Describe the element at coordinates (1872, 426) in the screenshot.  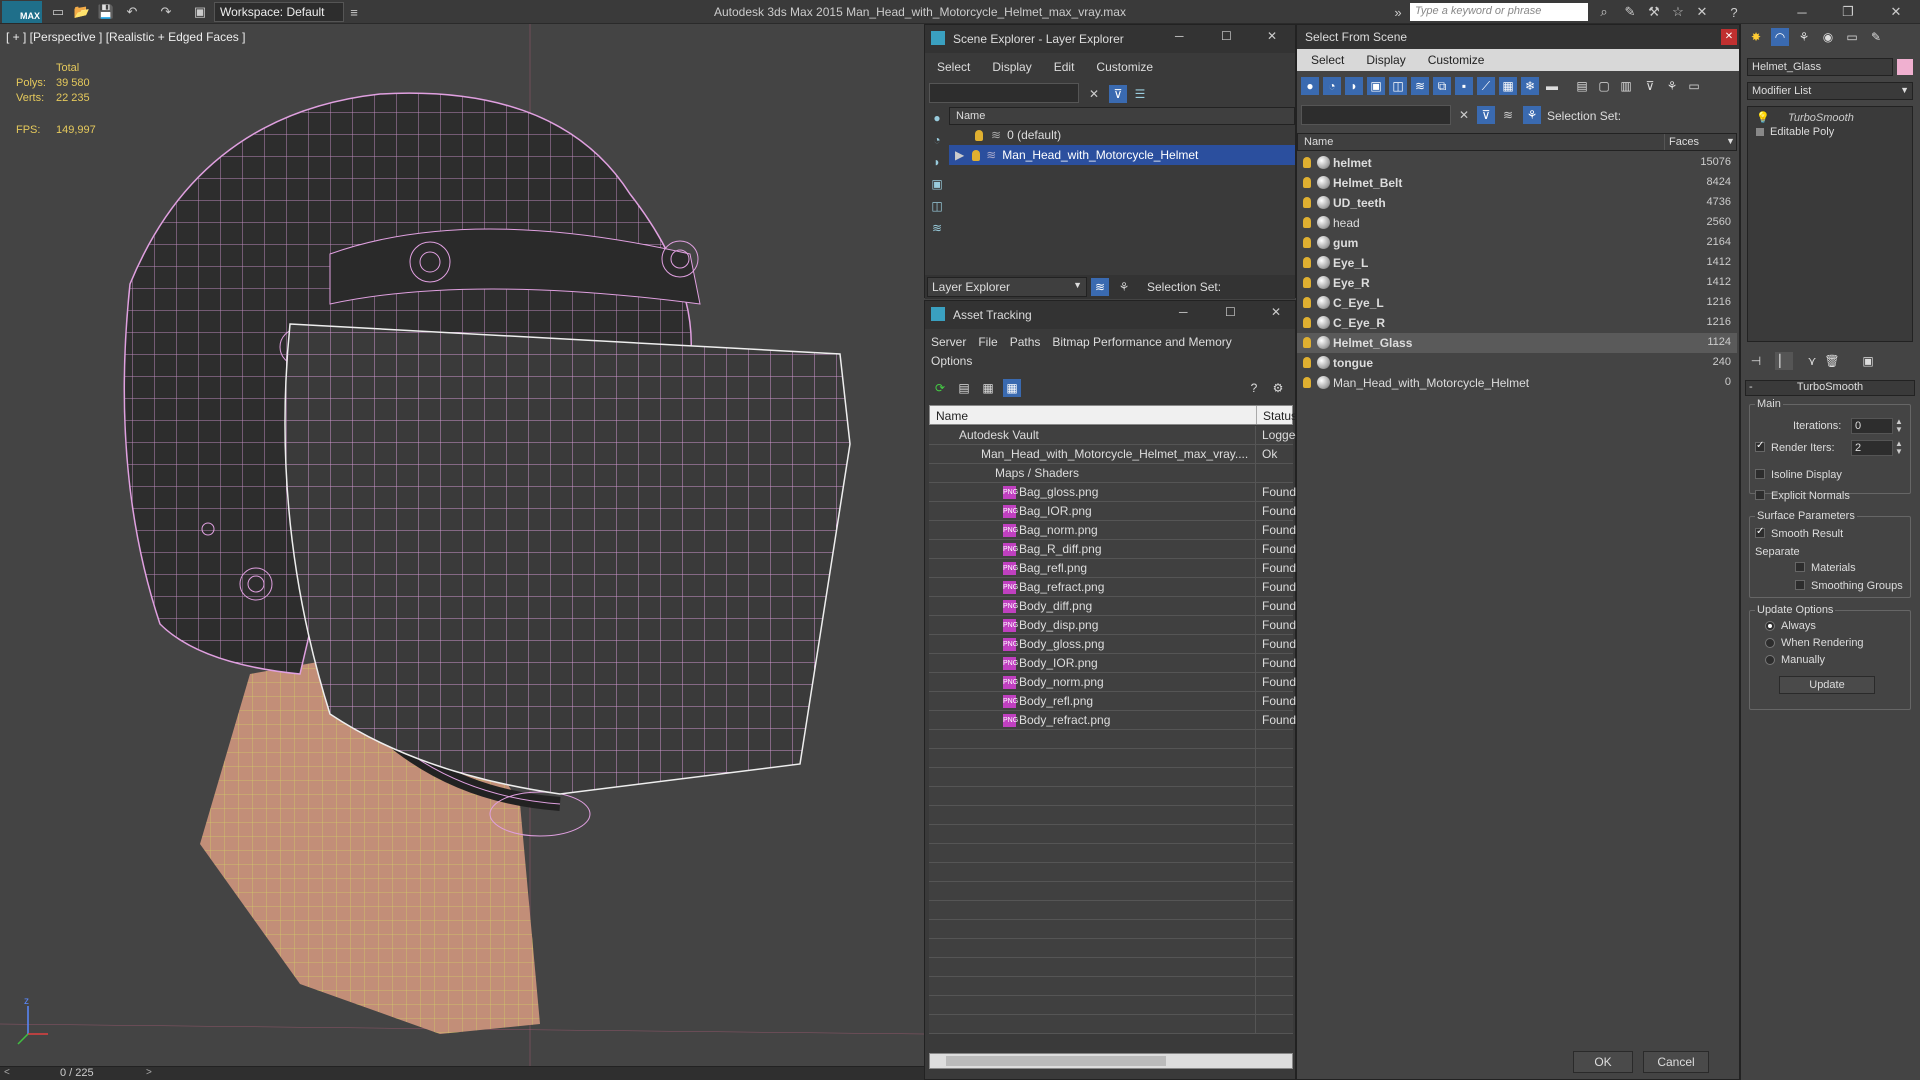
I see `iterations-spinner: 0` at that location.